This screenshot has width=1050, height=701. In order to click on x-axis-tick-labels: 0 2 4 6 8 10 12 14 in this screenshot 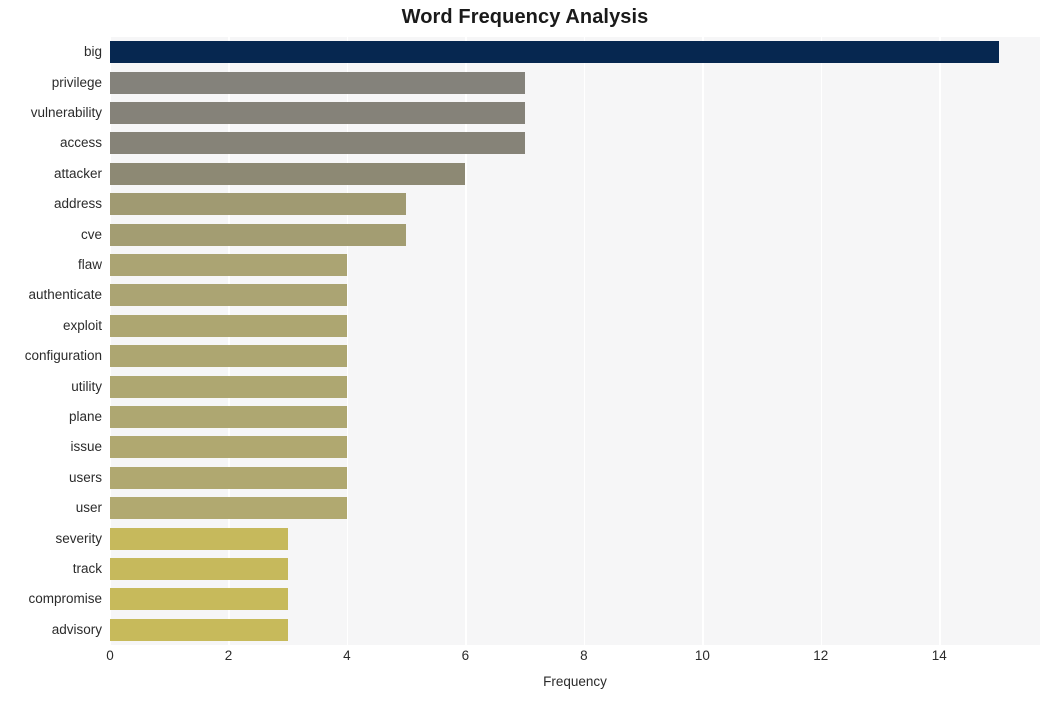, I will do `click(573, 659)`.